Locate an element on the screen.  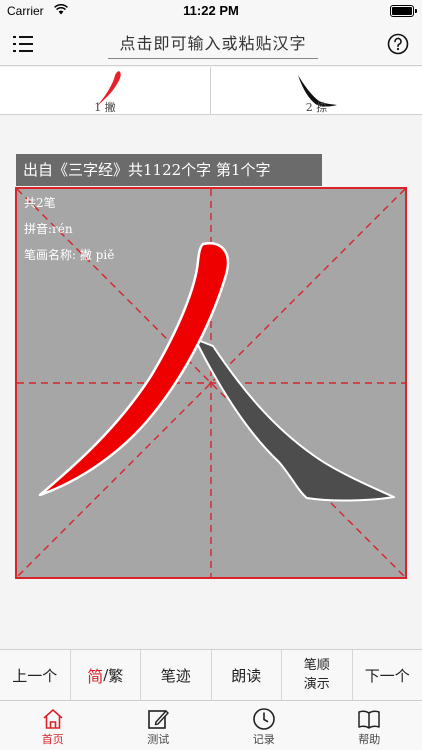
trace-button: 笔迹 is located at coordinates (176, 675).